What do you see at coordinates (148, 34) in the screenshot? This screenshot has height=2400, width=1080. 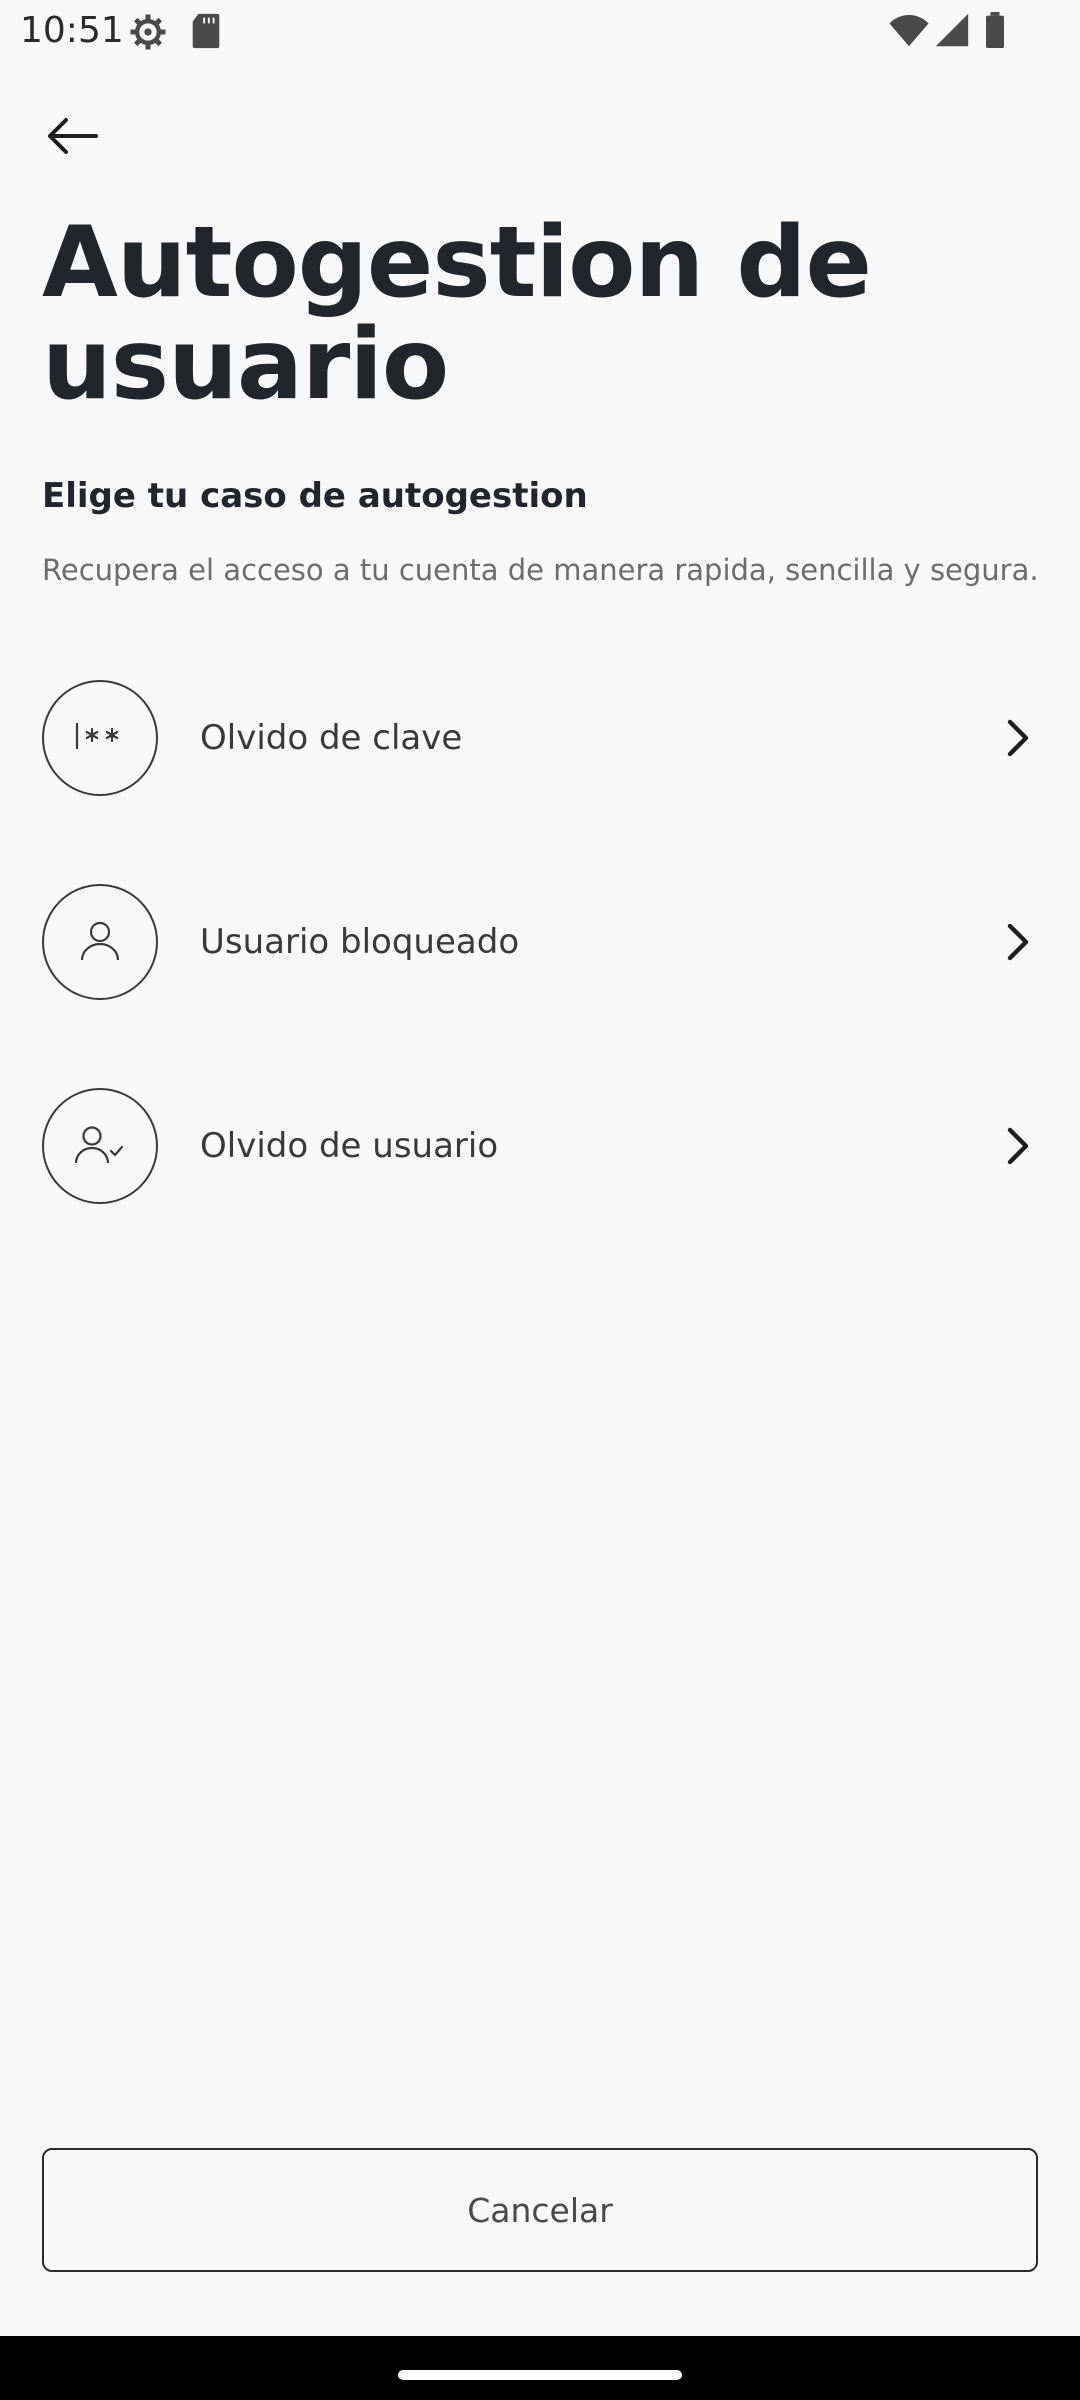 I see `settings-icon` at bounding box center [148, 34].